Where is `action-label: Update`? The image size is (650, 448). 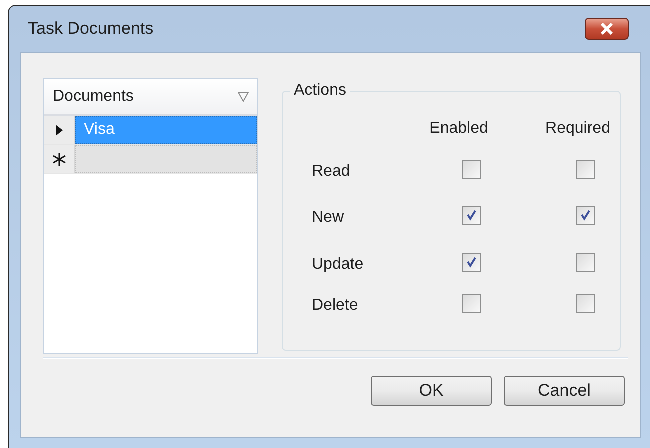
action-label: Update is located at coordinates (338, 264).